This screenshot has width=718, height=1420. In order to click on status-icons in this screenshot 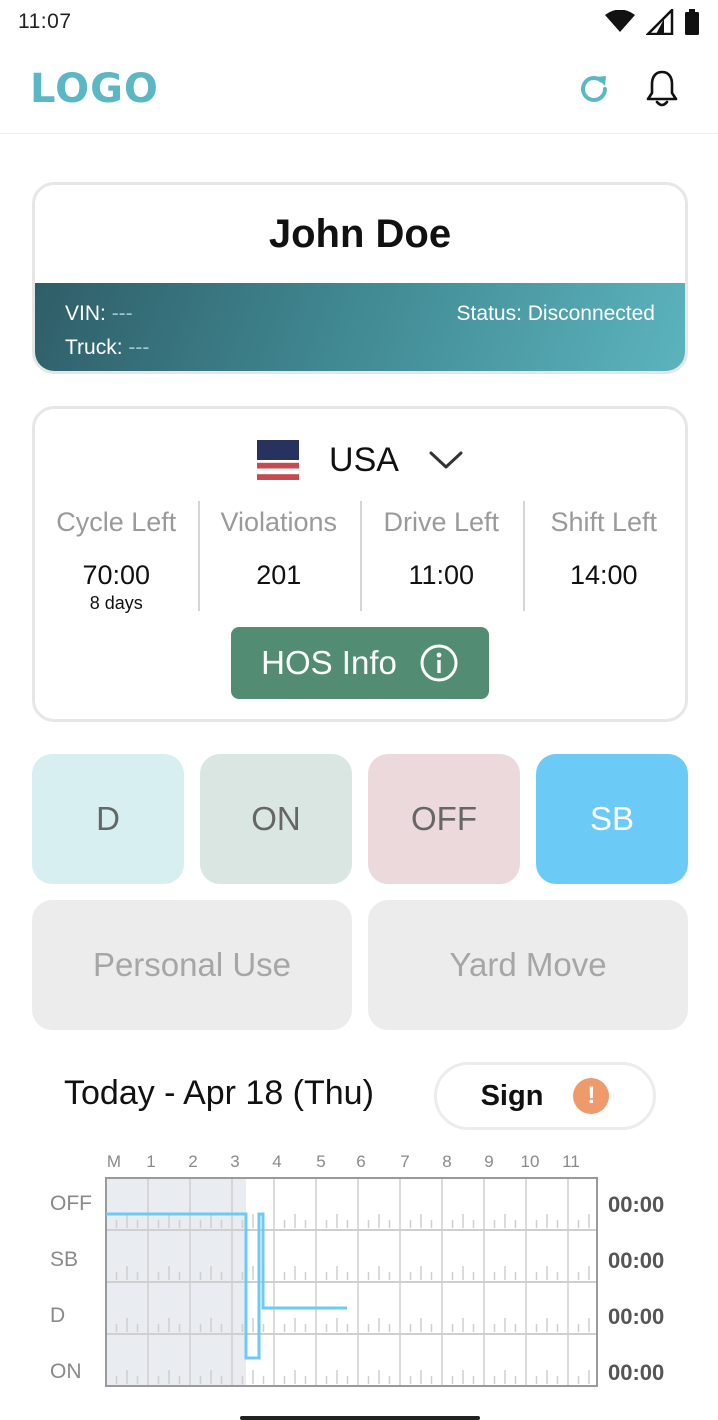, I will do `click(652, 22)`.